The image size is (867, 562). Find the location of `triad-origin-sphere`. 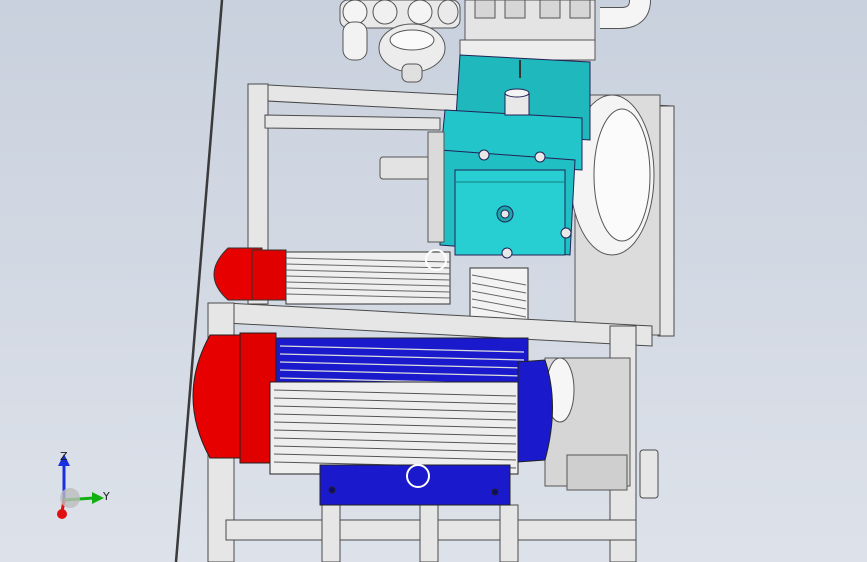

triad-origin-sphere is located at coordinates (70, 498).